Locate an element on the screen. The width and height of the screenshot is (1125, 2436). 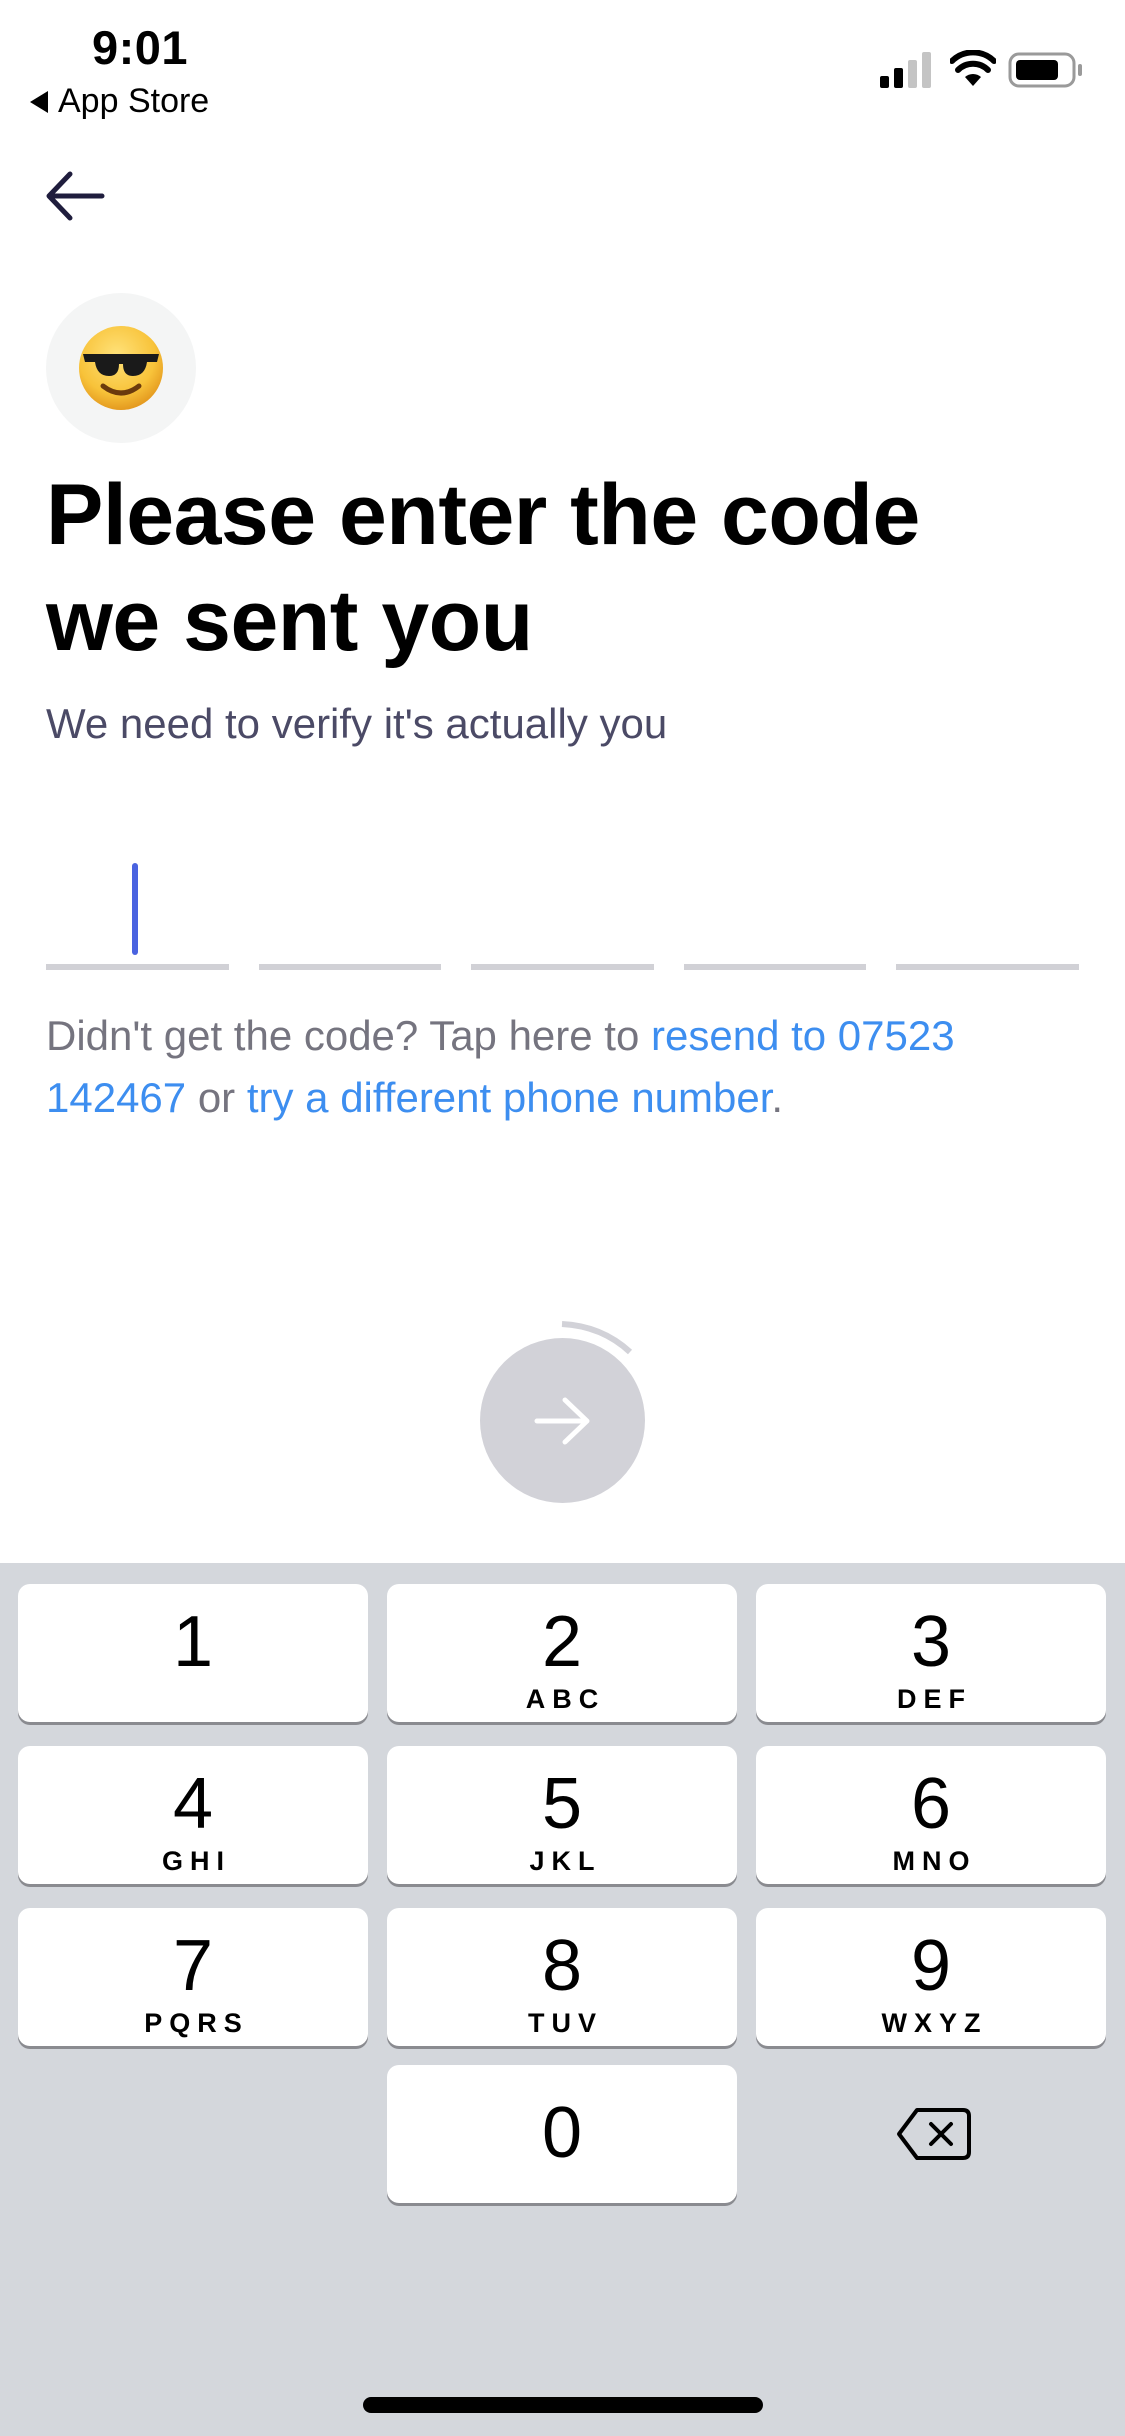
different-number-link: try a different phone number is located at coordinates (509, 1097).